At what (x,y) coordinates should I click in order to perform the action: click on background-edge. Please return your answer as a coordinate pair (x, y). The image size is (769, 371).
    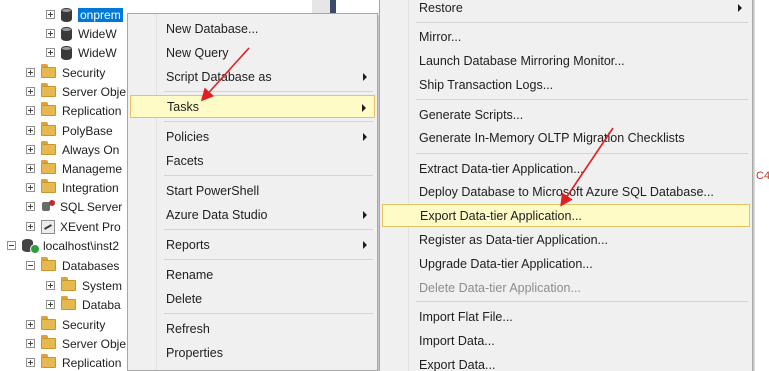
    Looking at the image, I should click on (762, 185).